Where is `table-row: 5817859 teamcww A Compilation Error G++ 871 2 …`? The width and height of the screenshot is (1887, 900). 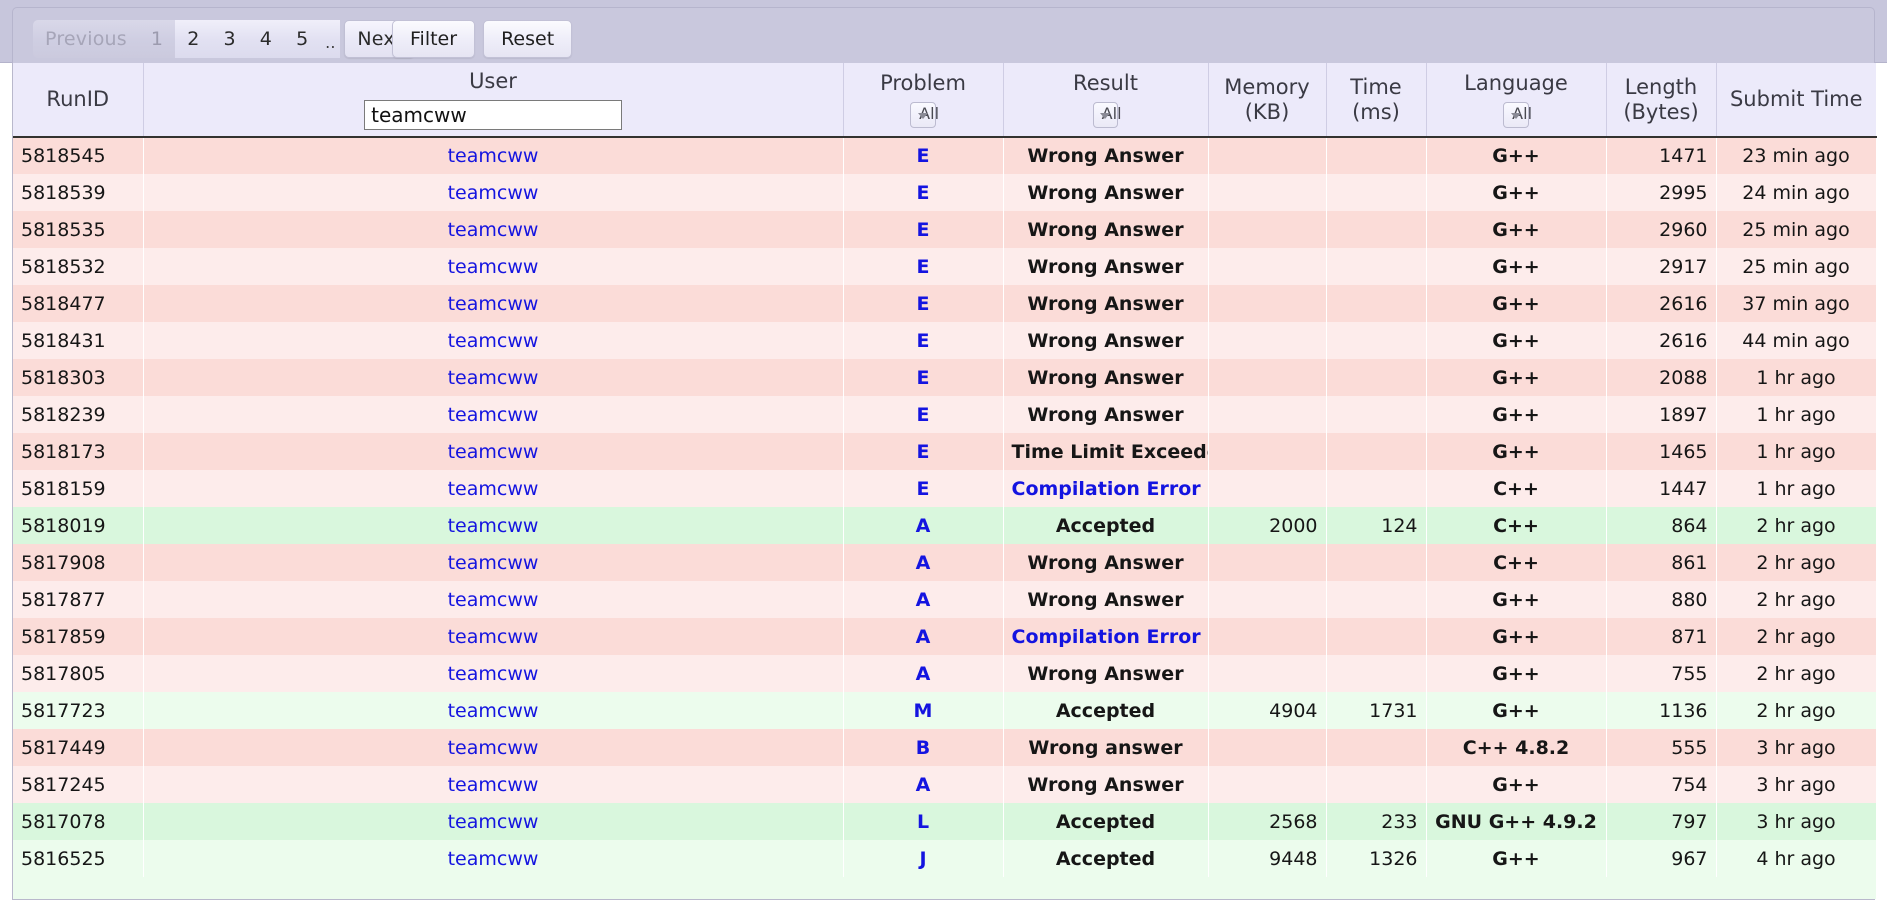
table-row: 5817859 teamcww A Compilation Error G++ 871 2 … is located at coordinates (944, 636).